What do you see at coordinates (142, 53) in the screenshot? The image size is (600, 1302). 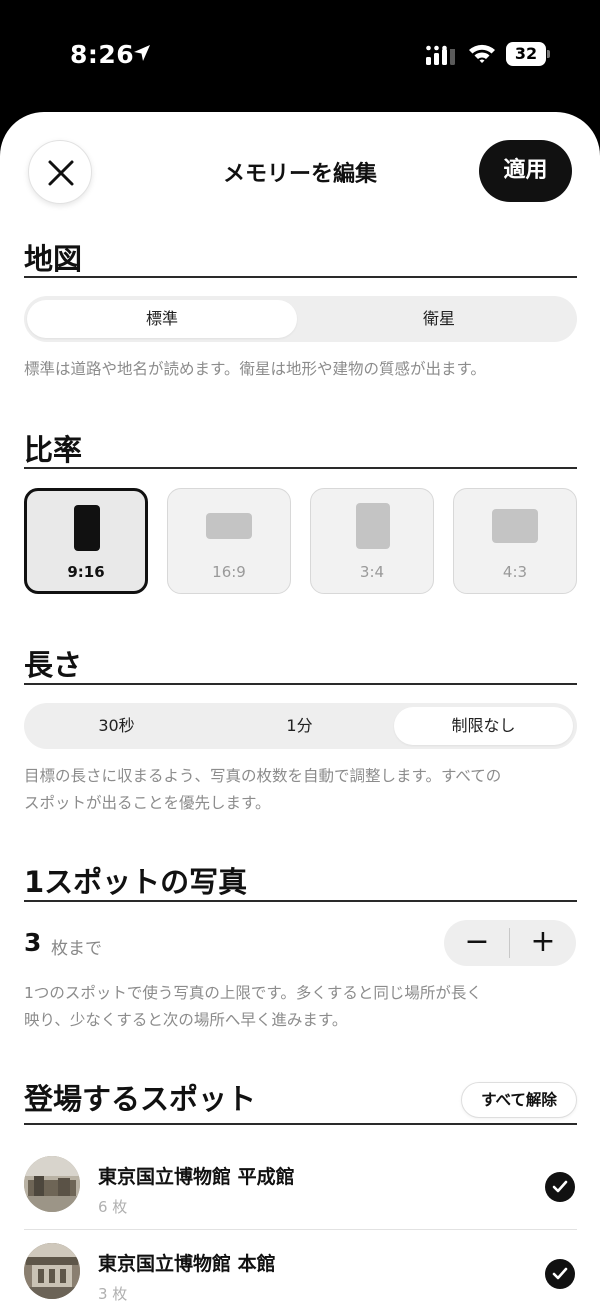 I see `location-arrow-icon` at bounding box center [142, 53].